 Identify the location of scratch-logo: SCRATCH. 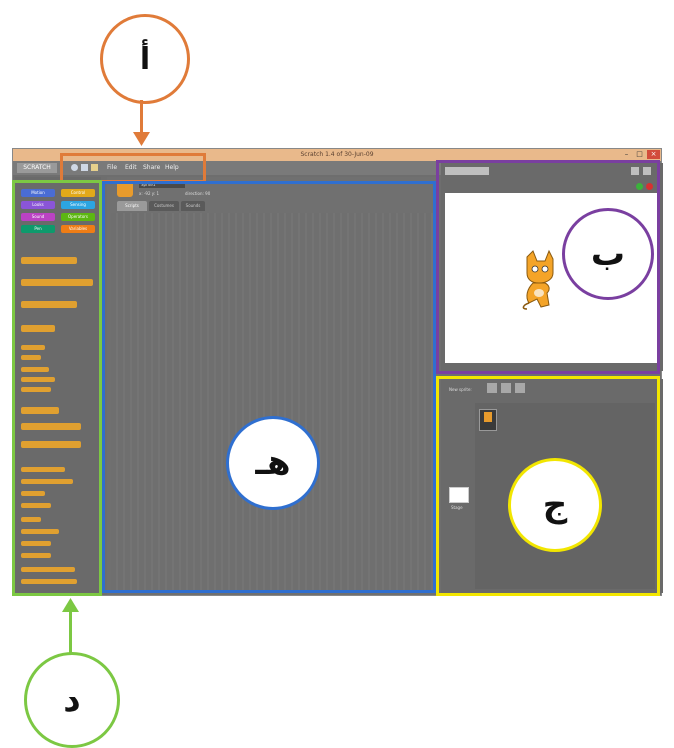
(37, 168).